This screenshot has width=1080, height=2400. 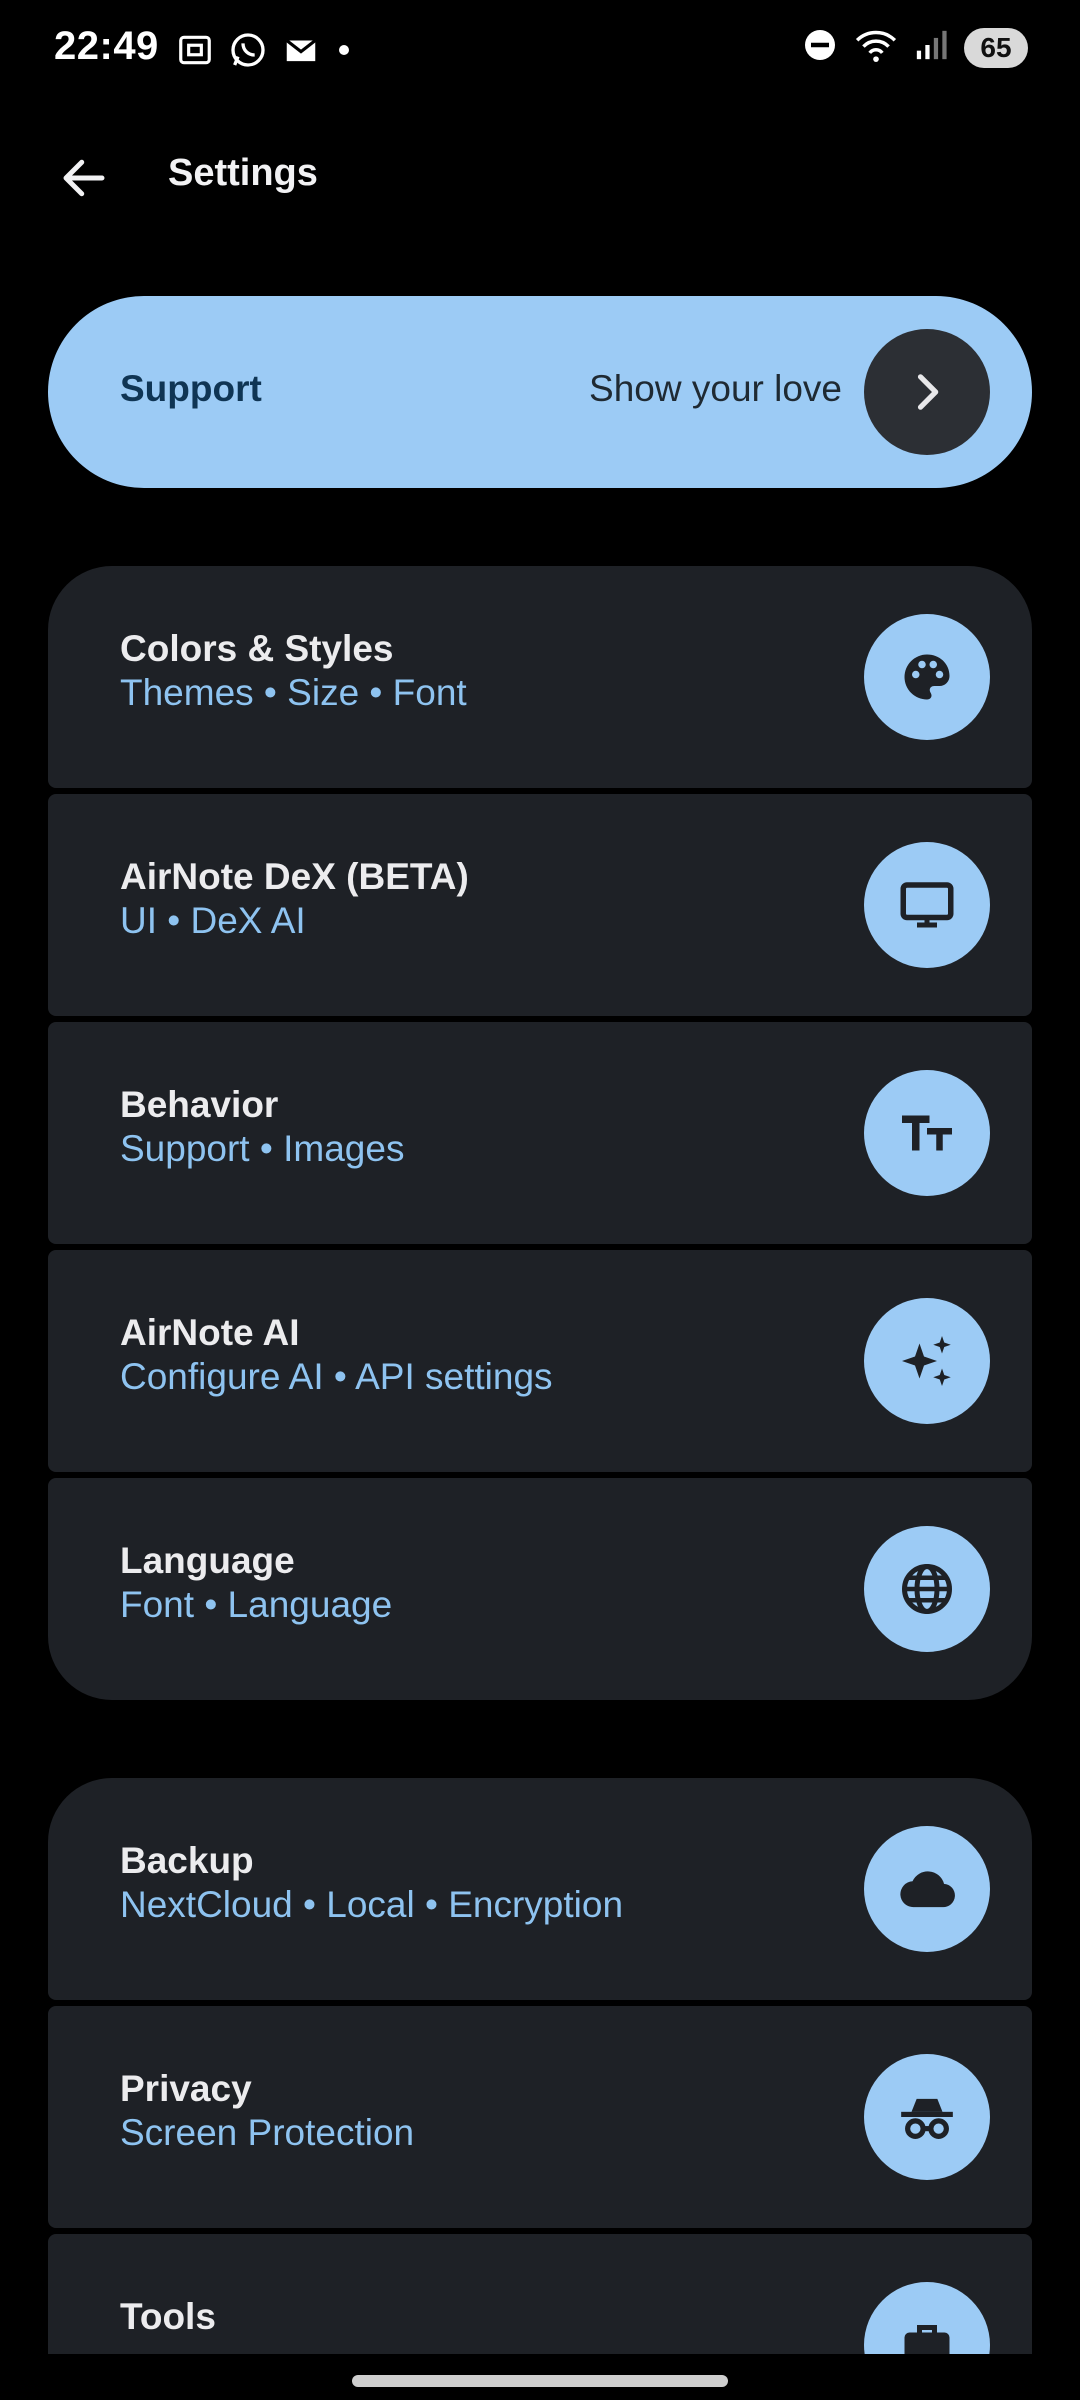 What do you see at coordinates (213, 920) in the screenshot?
I see `item-subtitle: UI • DeX AI` at bounding box center [213, 920].